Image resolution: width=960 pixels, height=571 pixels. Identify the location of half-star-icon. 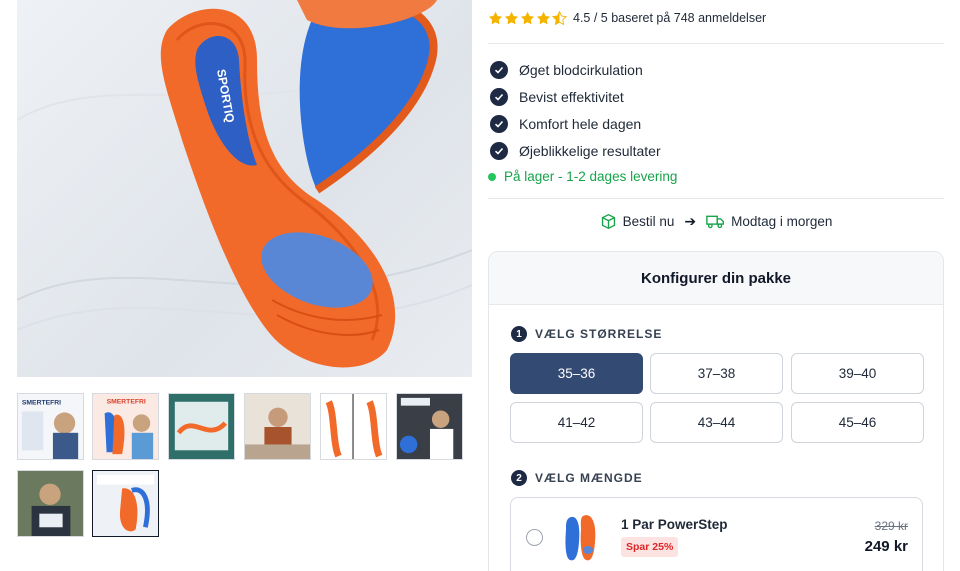
(559, 17).